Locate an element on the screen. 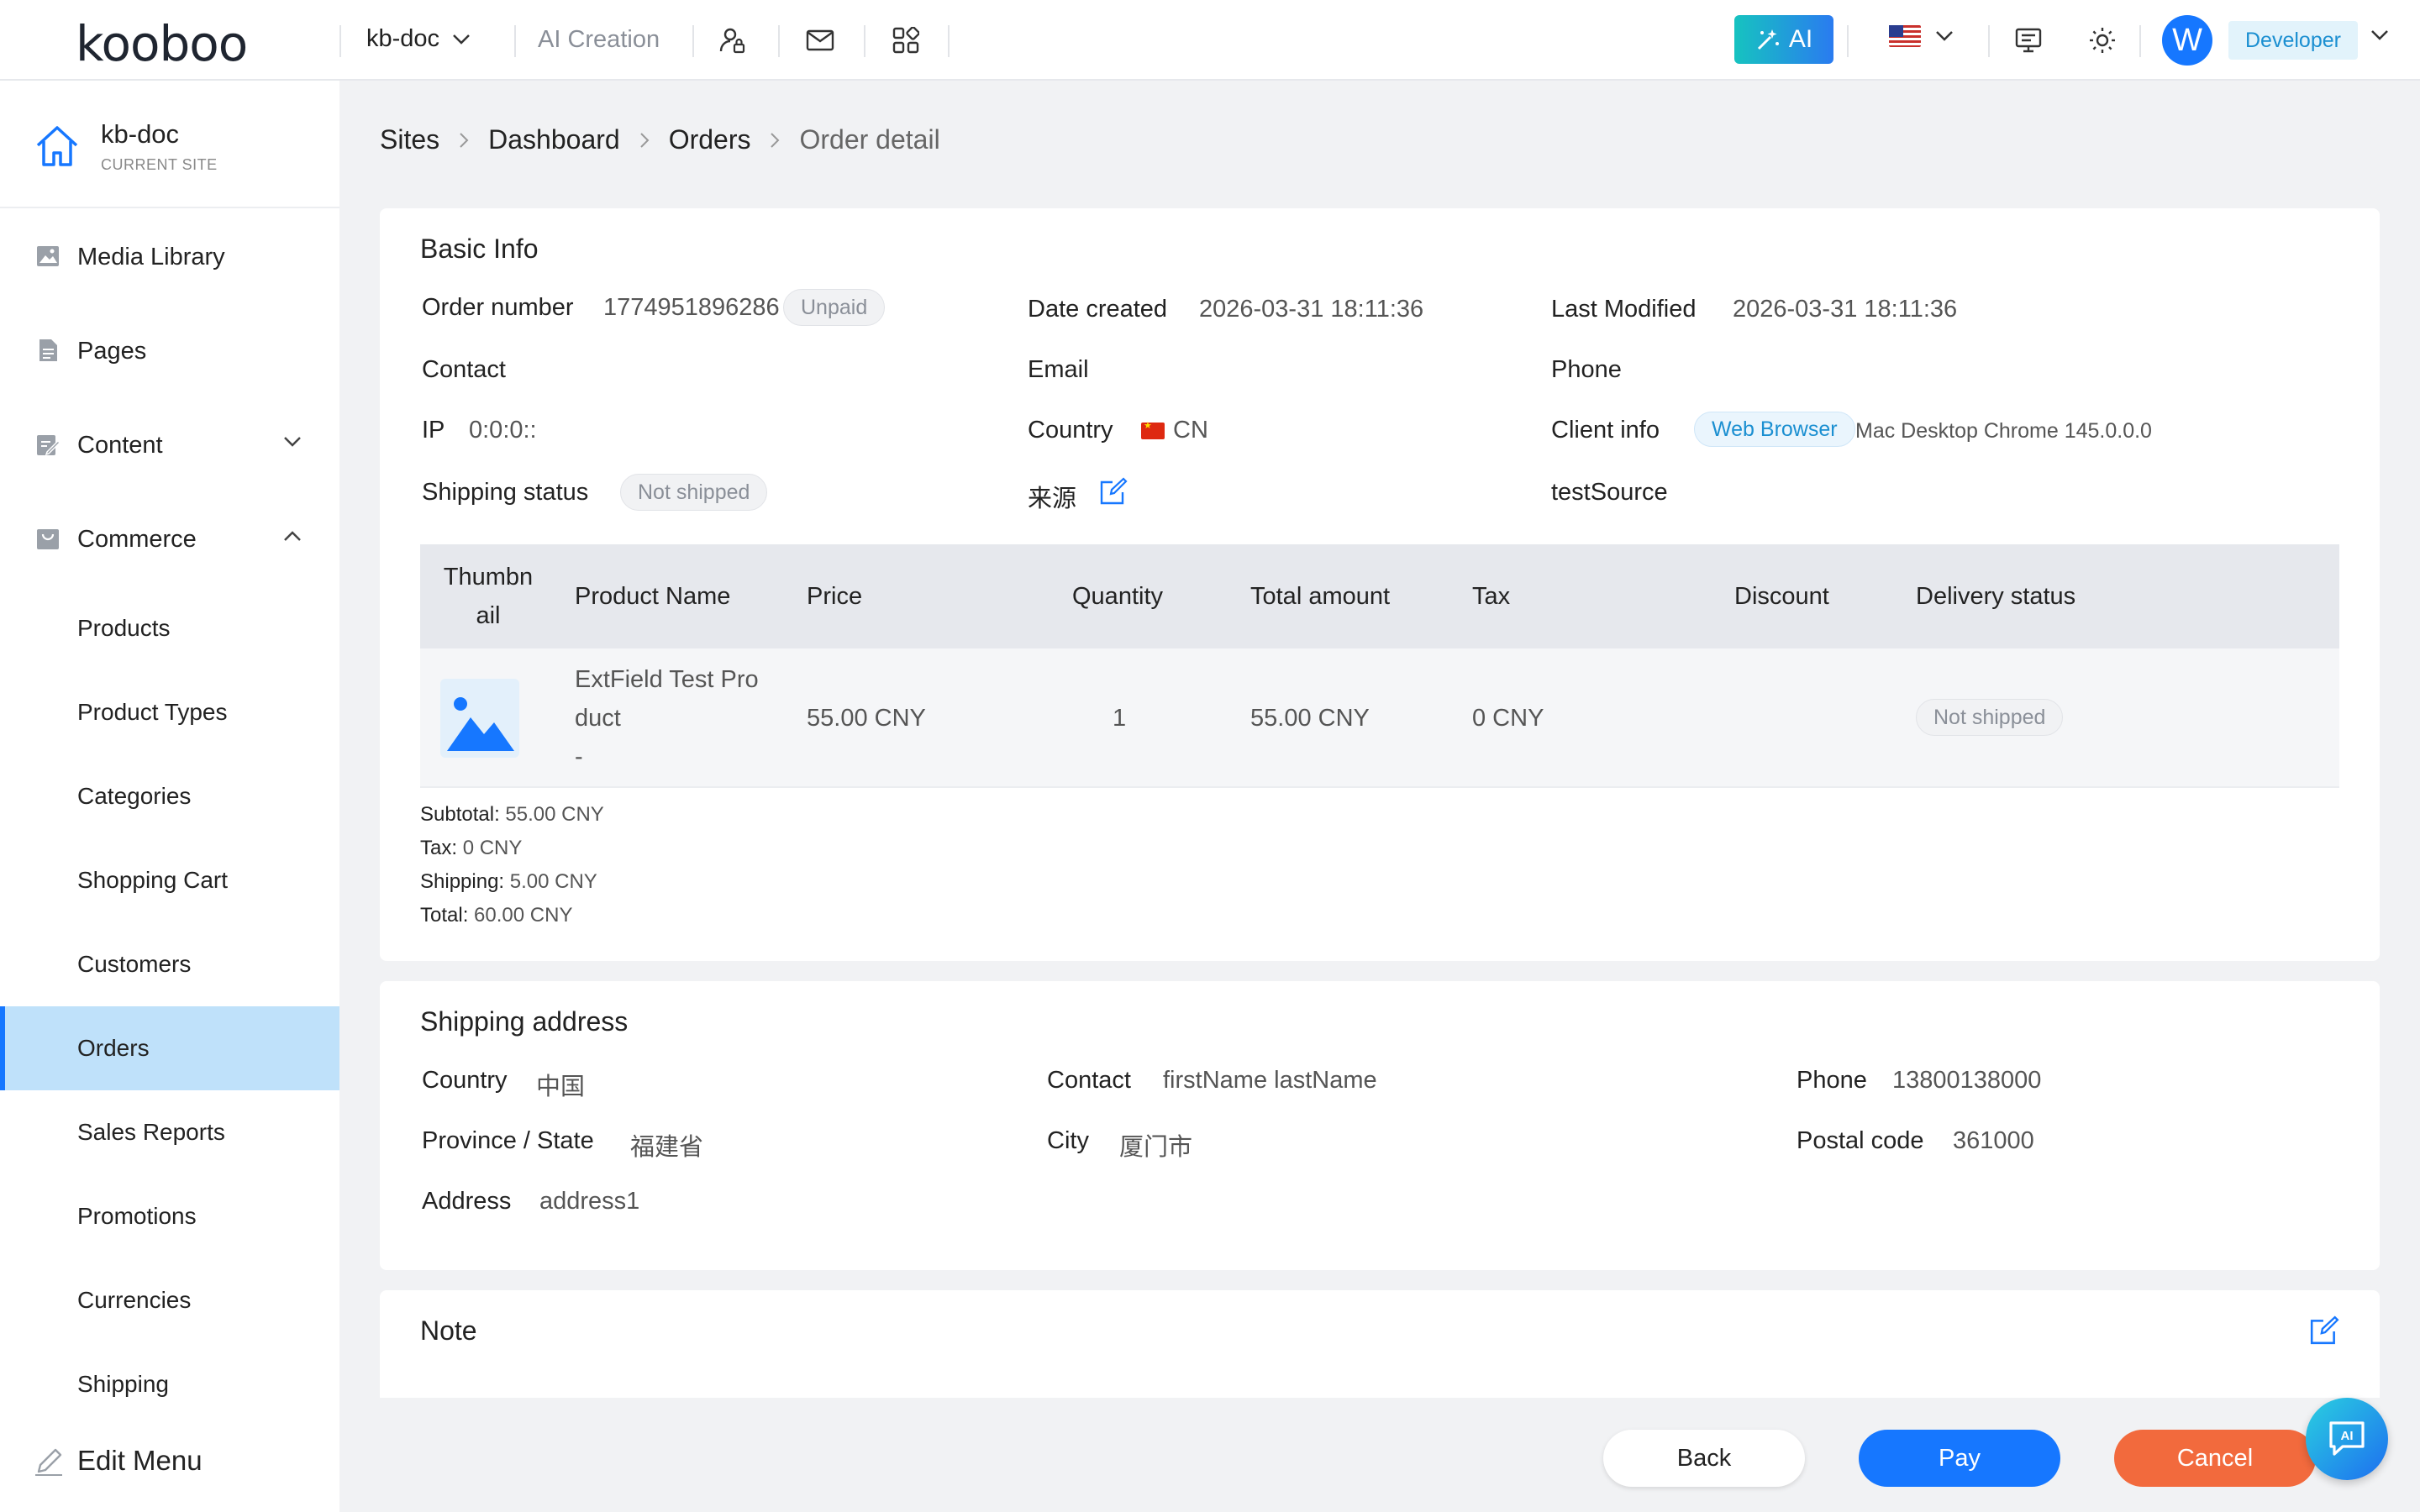  breadcrumb-orders: Orders is located at coordinates (710, 139).